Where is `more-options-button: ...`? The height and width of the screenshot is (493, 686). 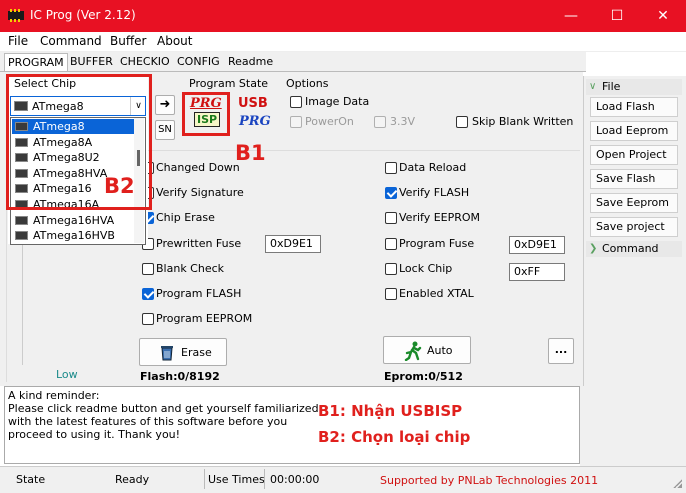
more-options-button: ... is located at coordinates (561, 351).